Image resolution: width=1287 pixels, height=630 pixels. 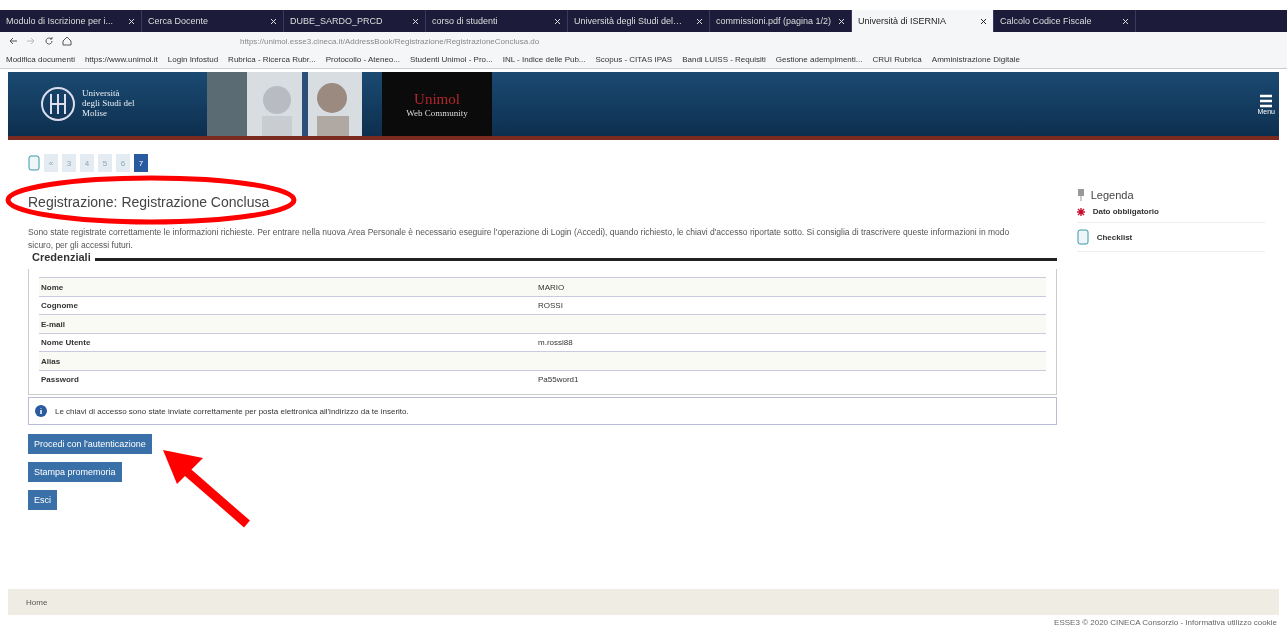 What do you see at coordinates (437, 99) in the screenshot?
I see `banner-title: Unimol` at bounding box center [437, 99].